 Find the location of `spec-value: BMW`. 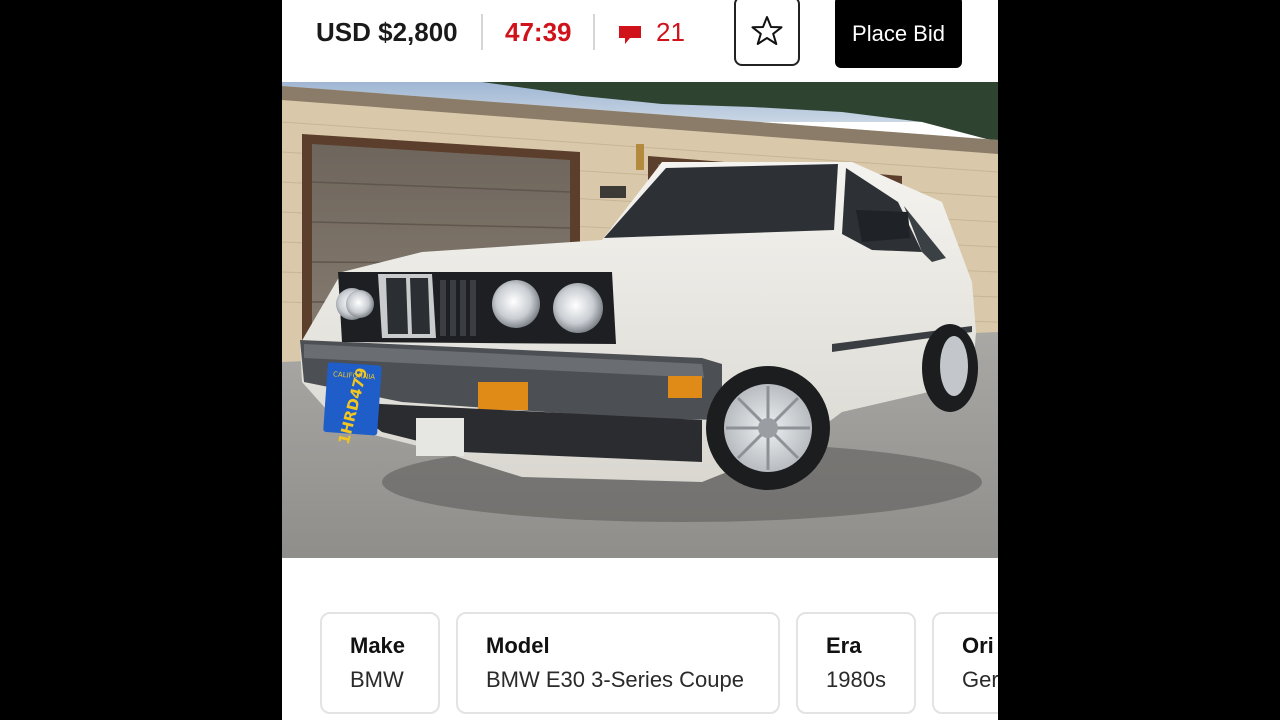

spec-value: BMW is located at coordinates (377, 679).